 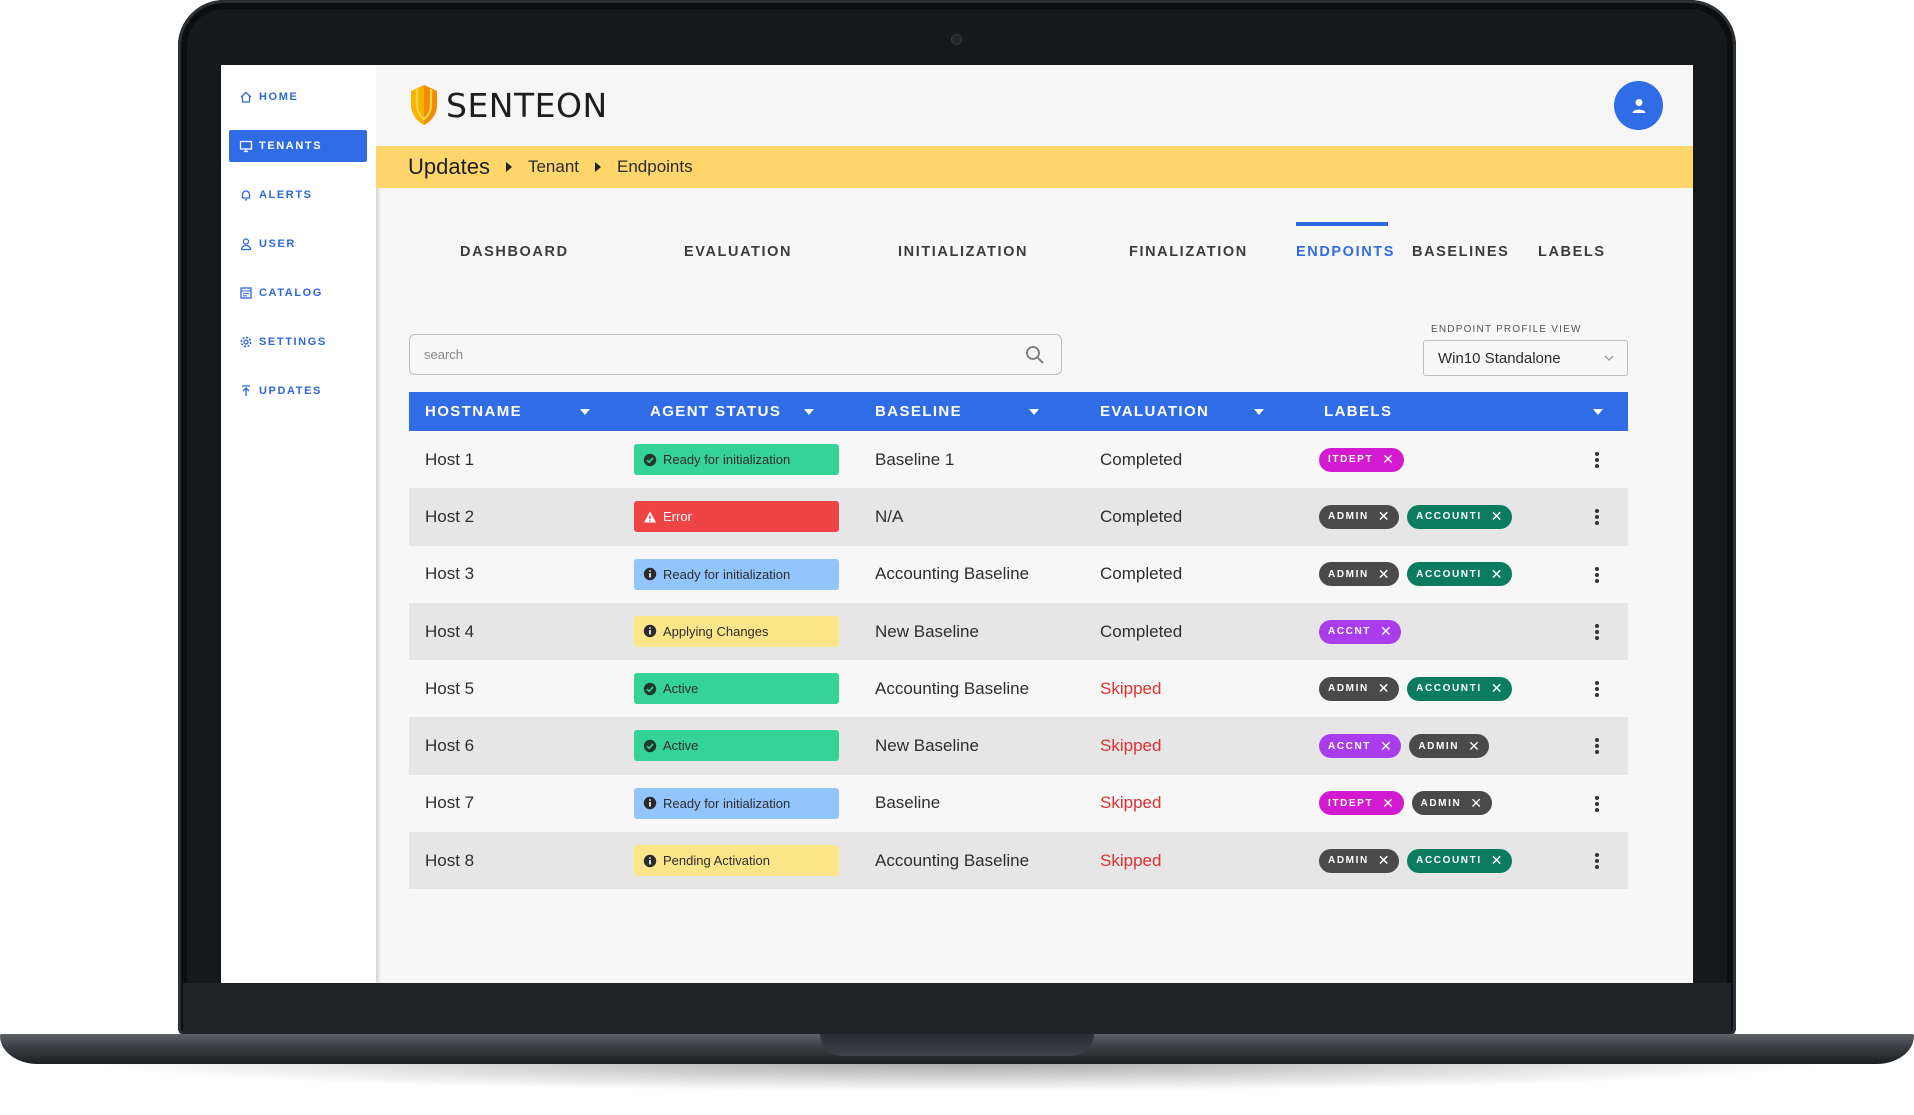 What do you see at coordinates (1188, 252) in the screenshot?
I see `tab-finalization: FINALIZATION` at bounding box center [1188, 252].